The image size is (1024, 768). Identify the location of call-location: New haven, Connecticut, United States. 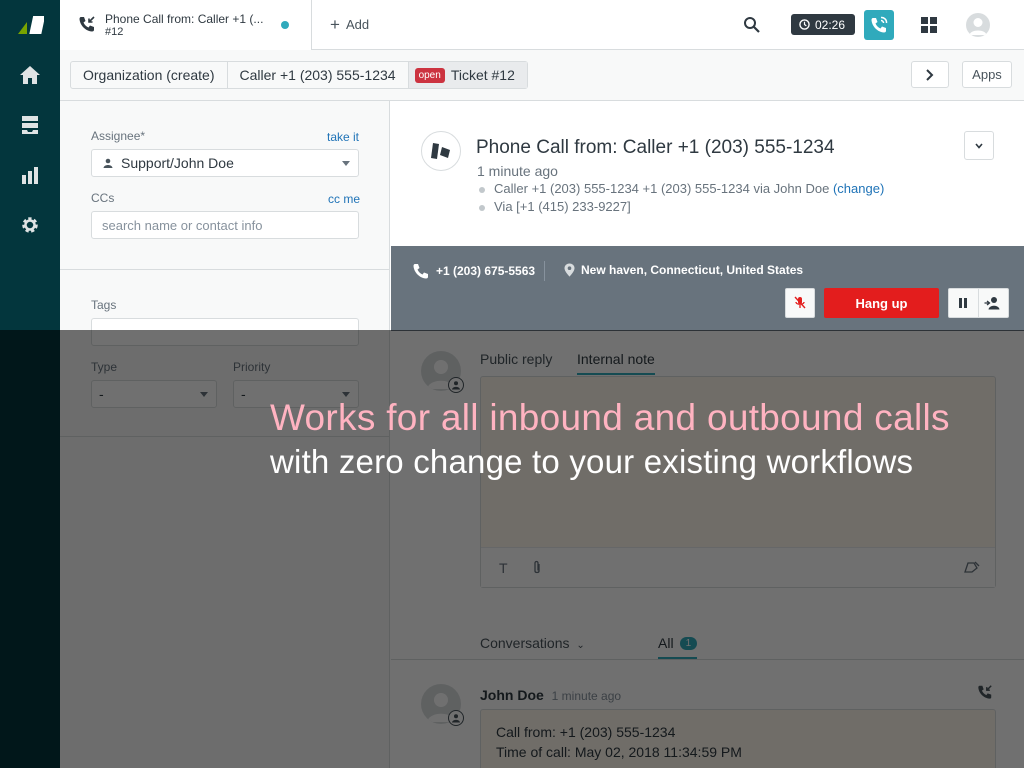
(683, 270).